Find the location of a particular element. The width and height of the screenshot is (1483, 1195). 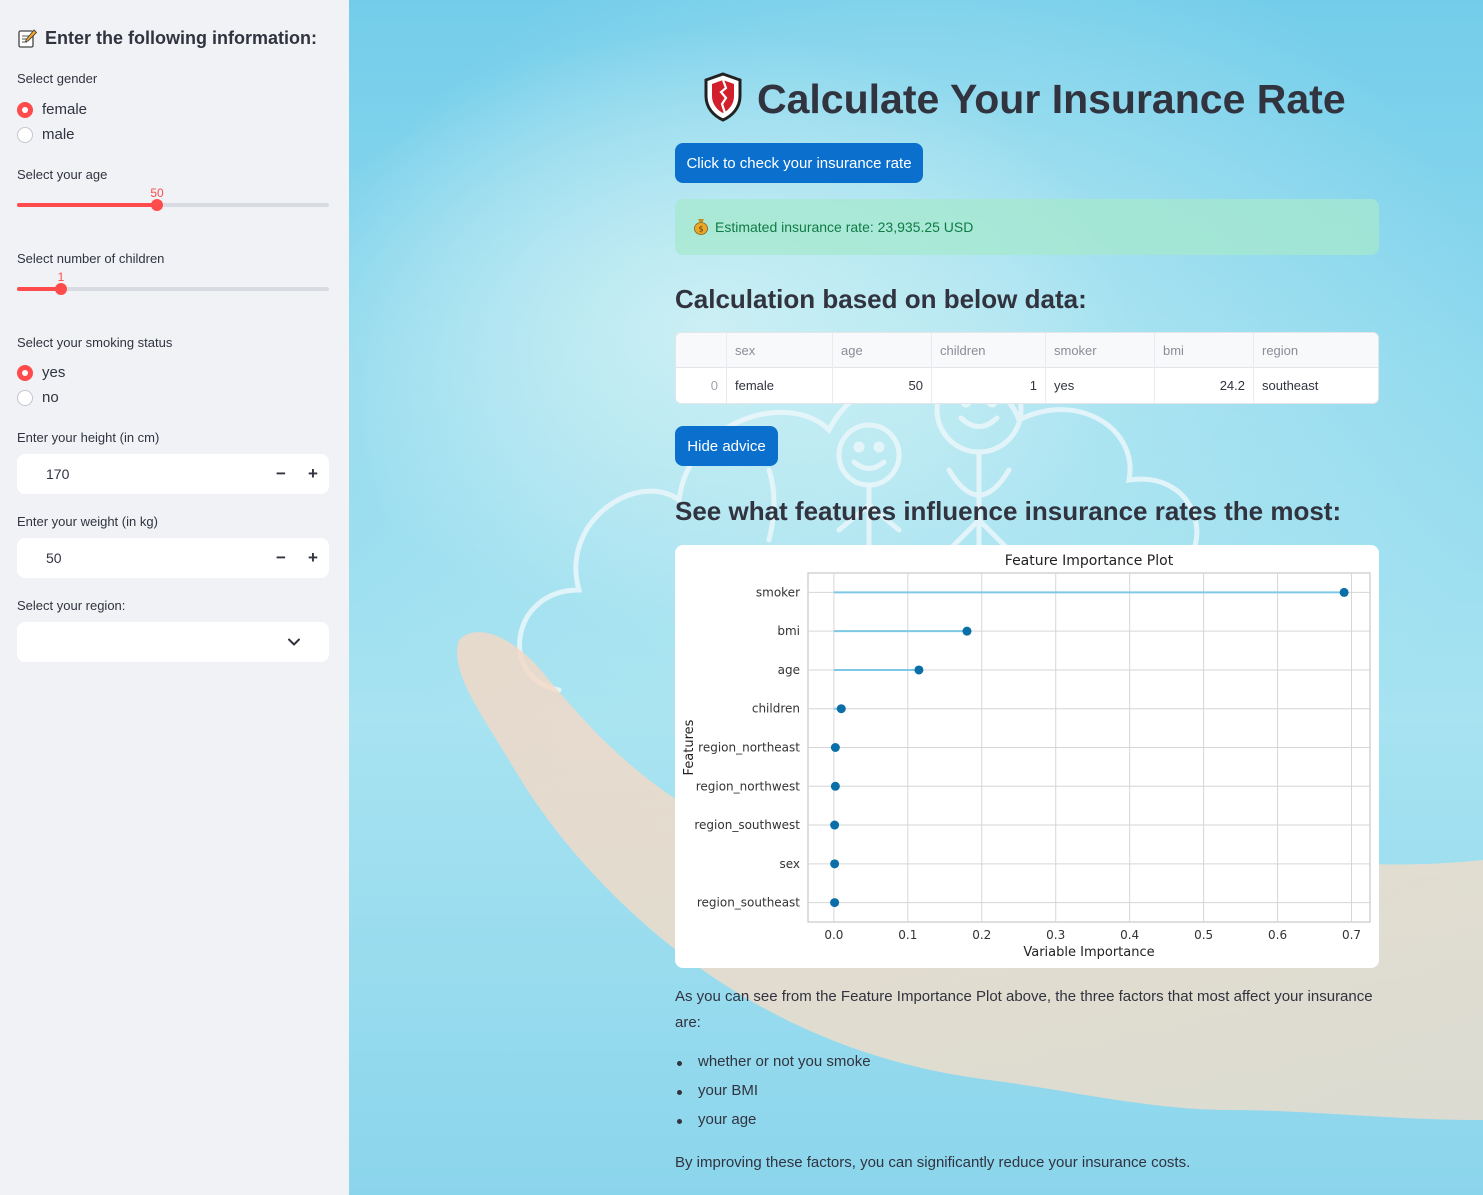

smoking-option-label: no is located at coordinates (50, 397).